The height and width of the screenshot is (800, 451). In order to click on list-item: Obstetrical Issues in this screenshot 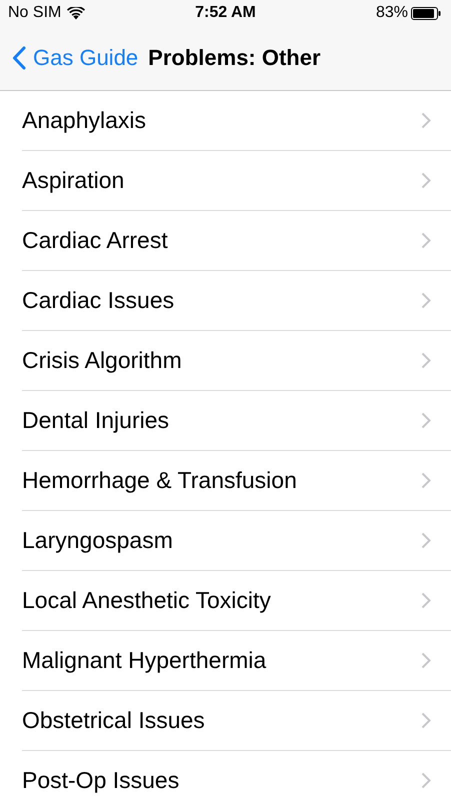, I will do `click(236, 721)`.